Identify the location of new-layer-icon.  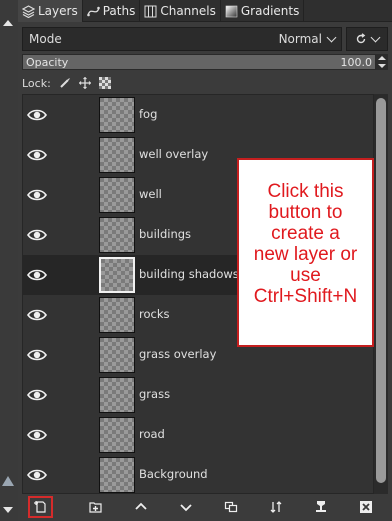
(39, 507).